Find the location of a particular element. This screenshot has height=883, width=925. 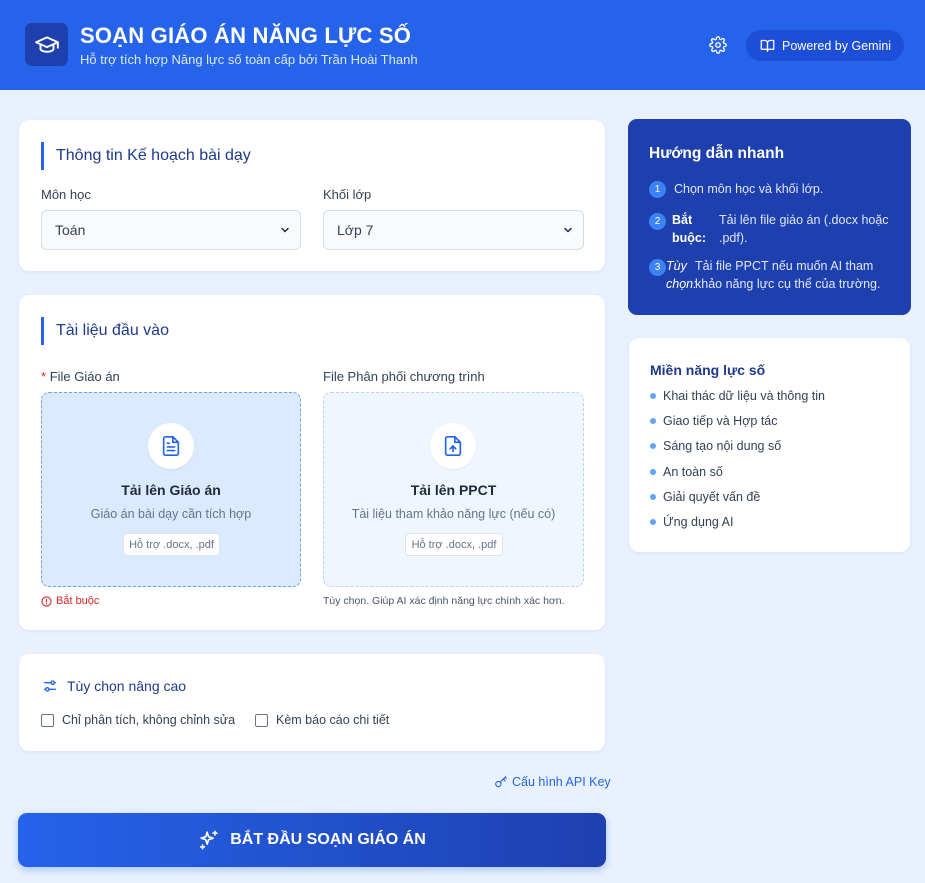

step-number: 1 is located at coordinates (657, 189).